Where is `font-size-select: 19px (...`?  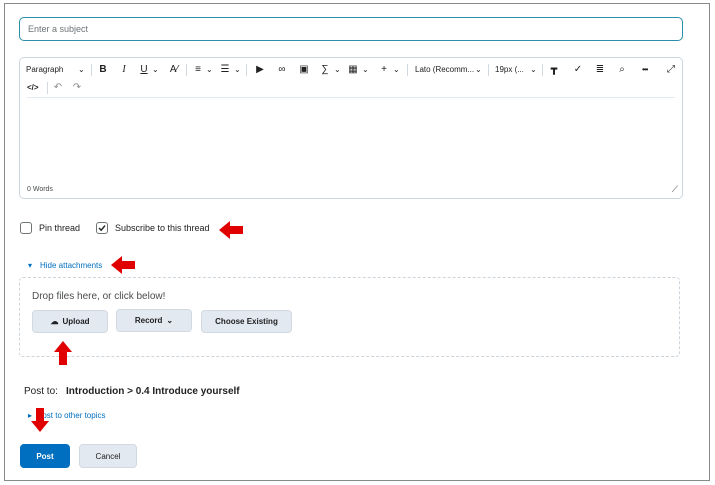
font-size-select: 19px (... is located at coordinates (509, 70).